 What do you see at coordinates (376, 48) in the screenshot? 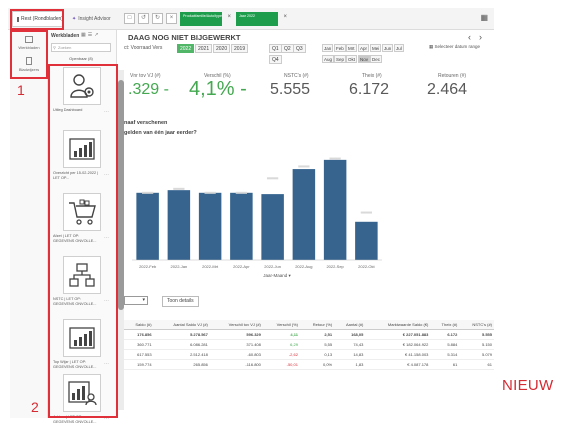
I see `month-filter: Mei` at bounding box center [376, 48].